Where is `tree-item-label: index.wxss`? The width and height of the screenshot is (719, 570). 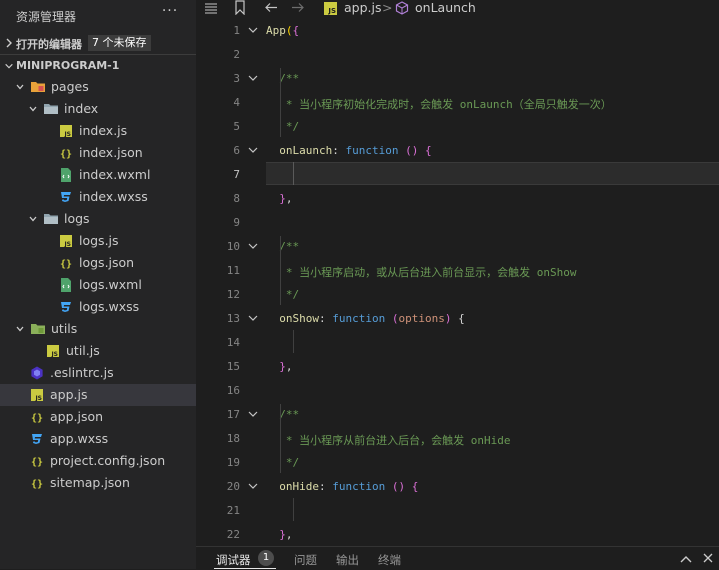 tree-item-label: index.wxss is located at coordinates (113, 196).